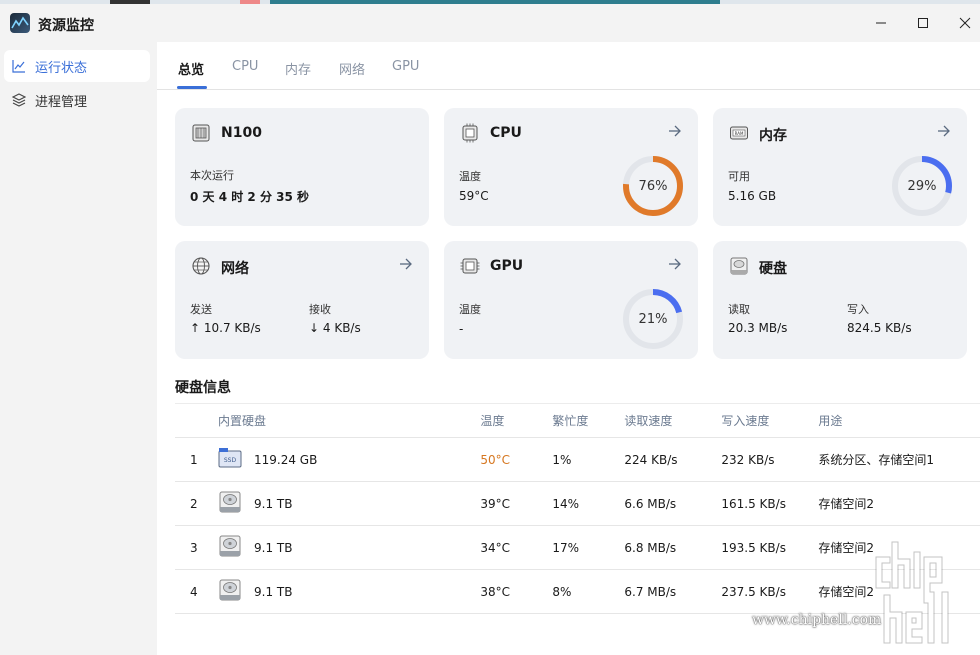 The width and height of the screenshot is (980, 655). What do you see at coordinates (232, 328) in the screenshot?
I see `send-value: 10.7 KB/s` at bounding box center [232, 328].